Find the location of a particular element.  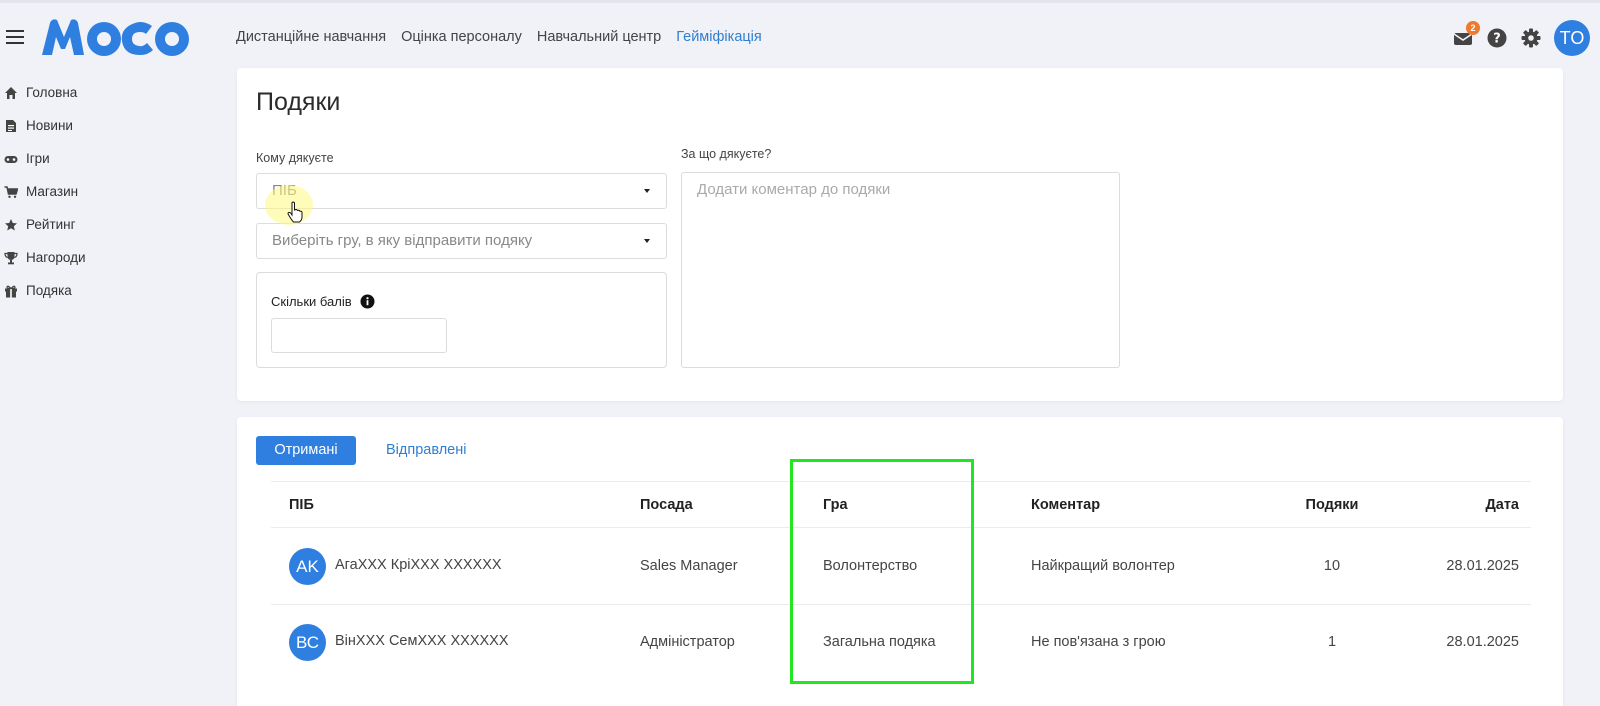

points-label: Скільки балів is located at coordinates (311, 301).